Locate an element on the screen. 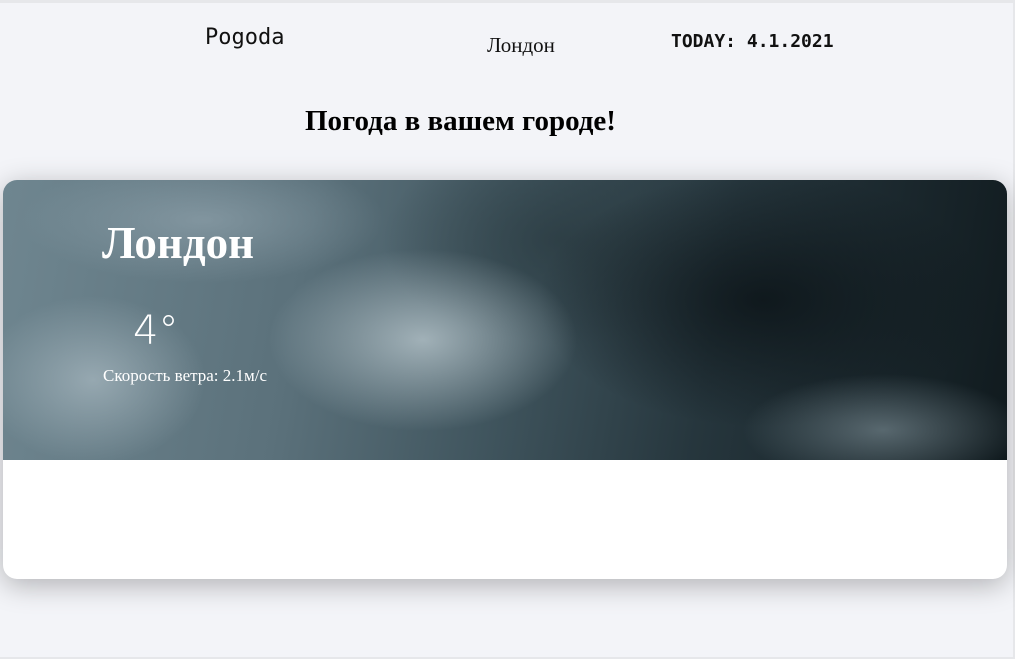 The width and height of the screenshot is (1015, 659). site-logo: Pogoda is located at coordinates (244, 37).